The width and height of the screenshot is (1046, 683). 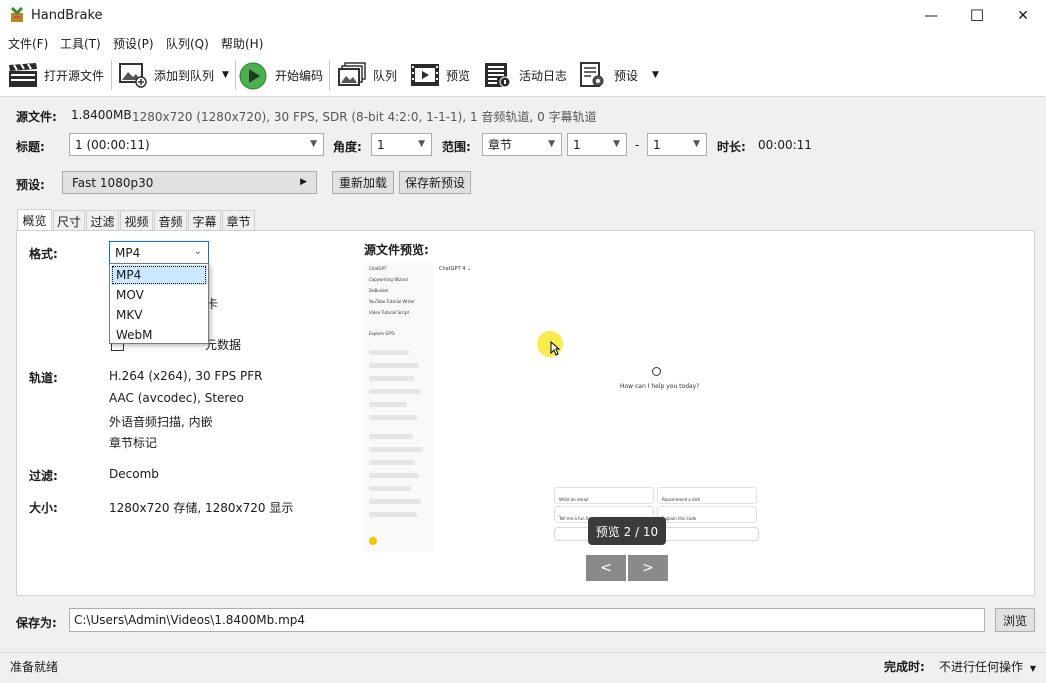 What do you see at coordinates (187, 43) in the screenshot?
I see `menu-queue: 队列(Q)` at bounding box center [187, 43].